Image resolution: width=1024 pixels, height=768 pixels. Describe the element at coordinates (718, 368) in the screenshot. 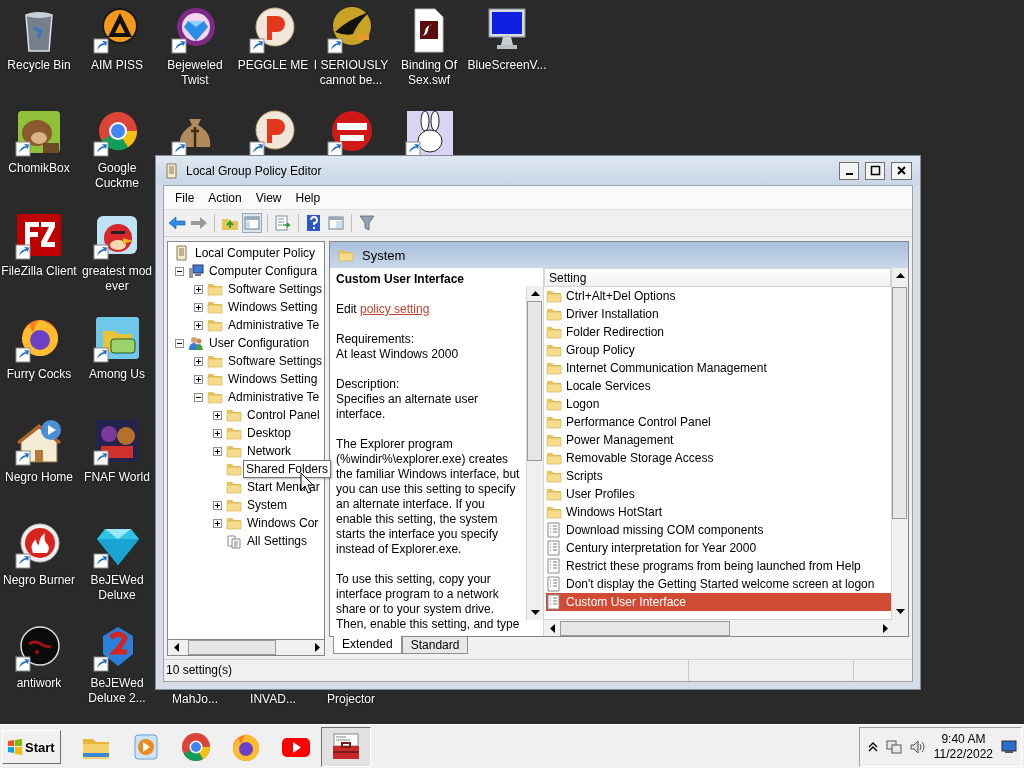

I see `list-row: Internet Communication Management` at that location.